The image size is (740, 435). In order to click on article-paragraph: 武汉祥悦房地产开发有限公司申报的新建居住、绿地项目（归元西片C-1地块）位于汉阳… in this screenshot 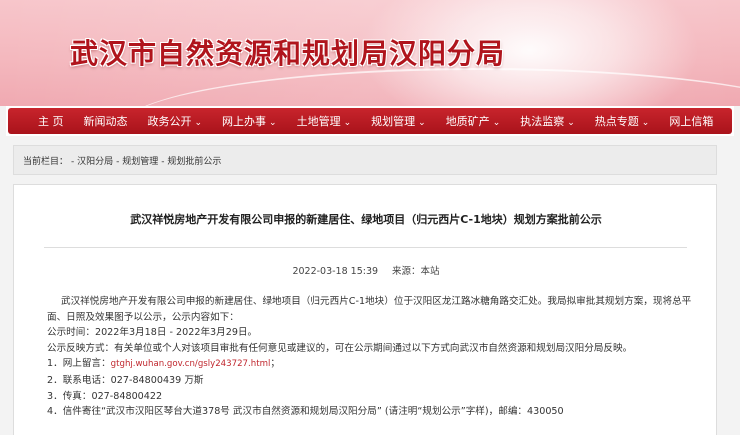, I will do `click(369, 309)`.